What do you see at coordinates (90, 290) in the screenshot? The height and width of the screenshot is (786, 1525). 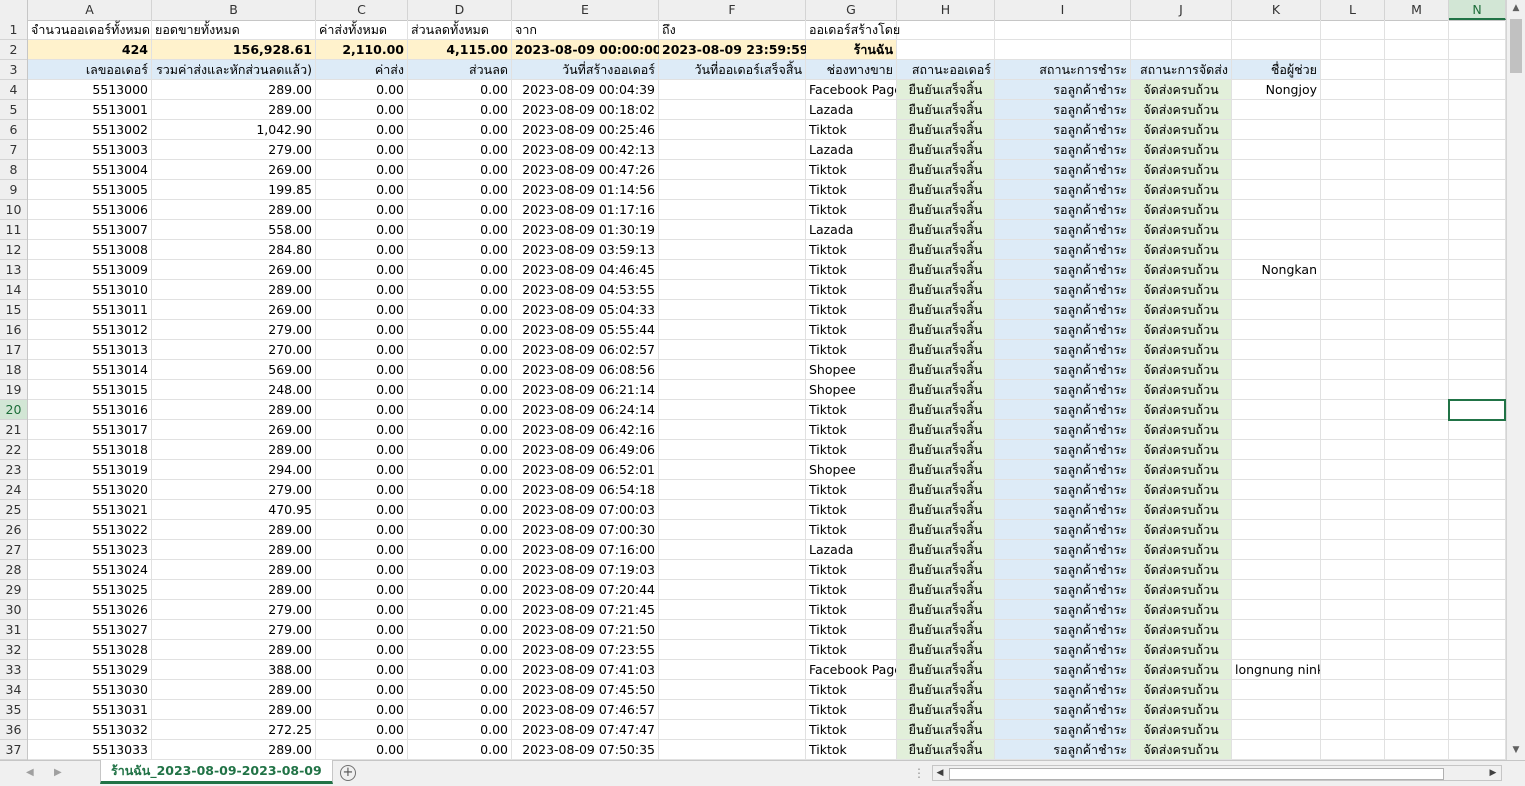 I see `order-id-cell: 5513010` at bounding box center [90, 290].